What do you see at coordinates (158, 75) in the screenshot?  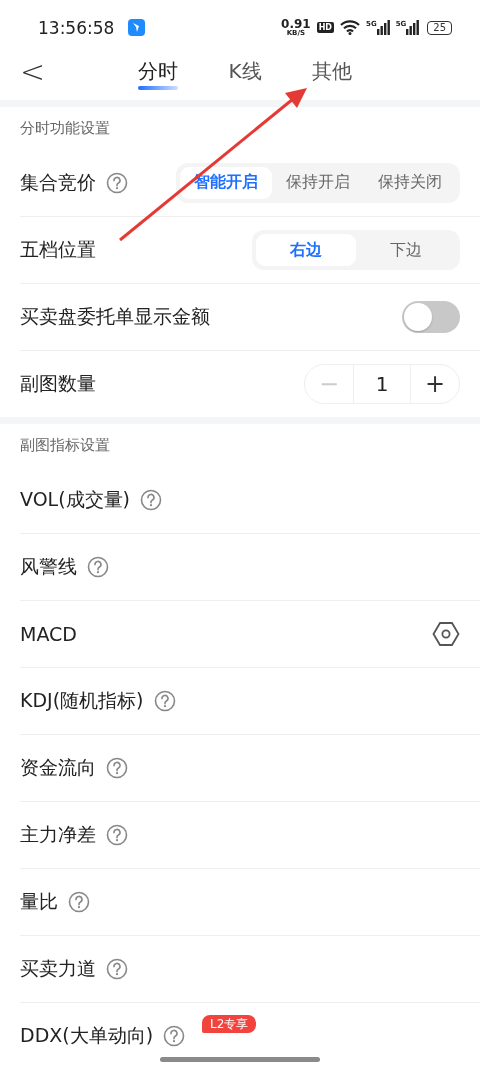 I see `tab: 分时` at bounding box center [158, 75].